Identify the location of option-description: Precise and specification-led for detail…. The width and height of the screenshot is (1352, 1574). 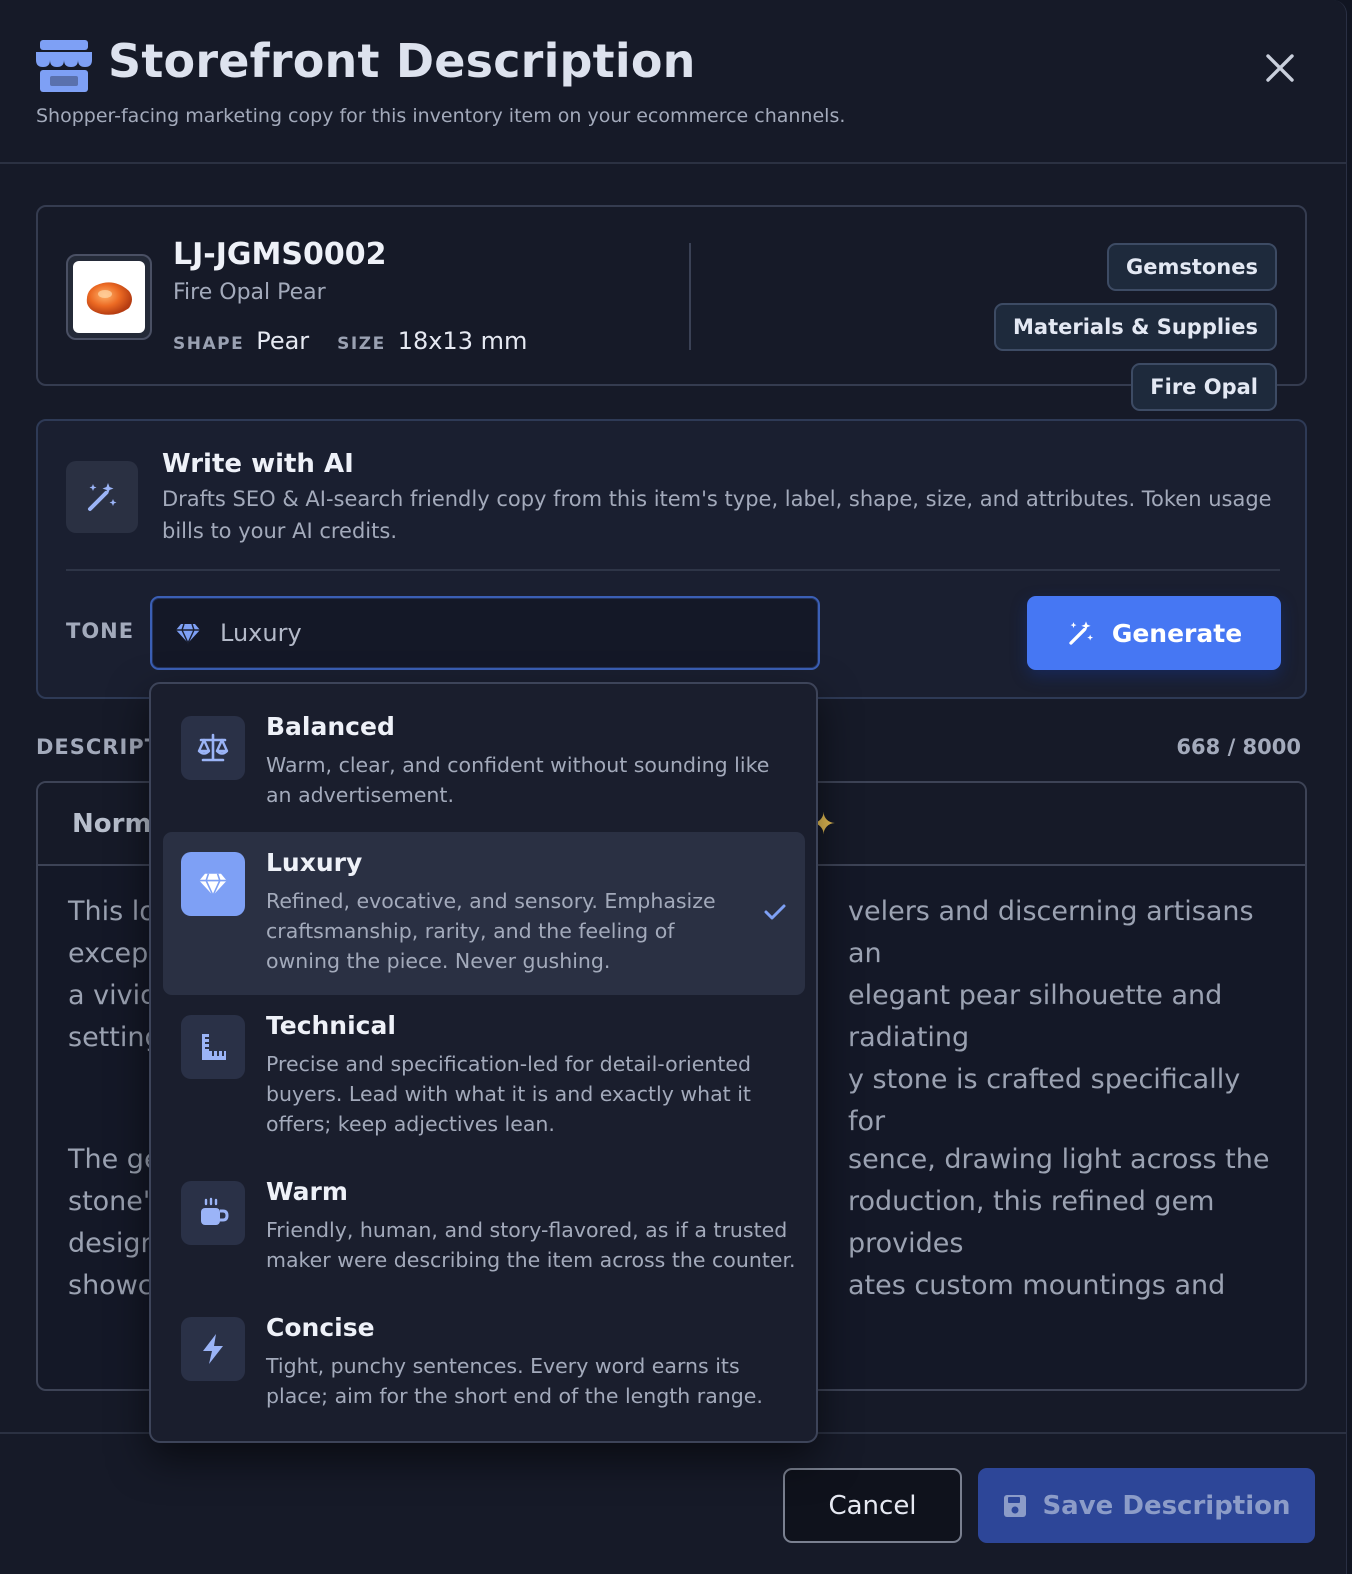
(509, 1094).